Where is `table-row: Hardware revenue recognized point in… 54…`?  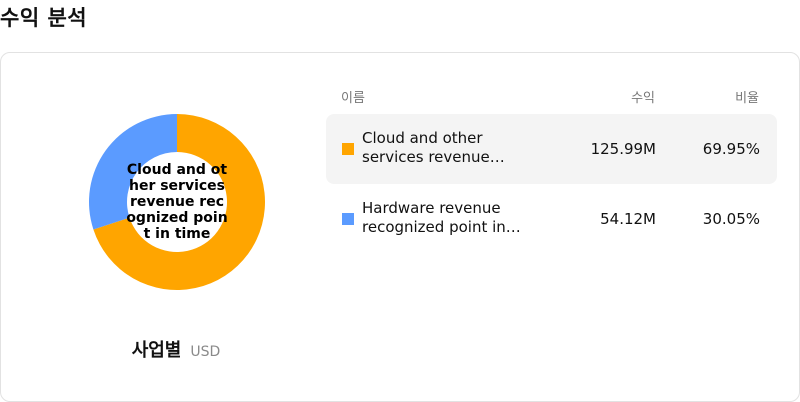 table-row: Hardware revenue recognized point in… 54… is located at coordinates (551, 219).